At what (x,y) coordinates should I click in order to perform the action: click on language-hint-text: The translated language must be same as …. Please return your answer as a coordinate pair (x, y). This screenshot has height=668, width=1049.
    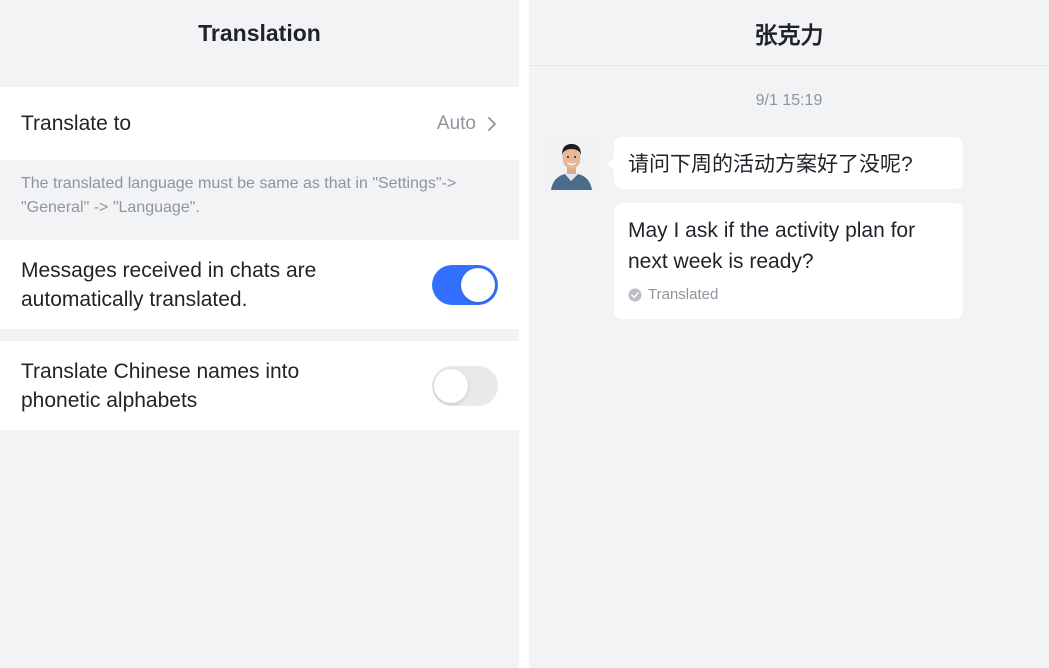
    Looking at the image, I should click on (239, 195).